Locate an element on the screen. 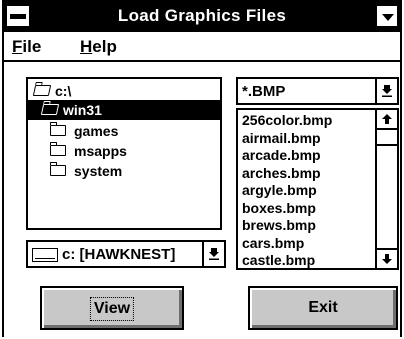 This screenshot has width=404, height=339. dir-item-msapps: msapps is located at coordinates (124, 151).